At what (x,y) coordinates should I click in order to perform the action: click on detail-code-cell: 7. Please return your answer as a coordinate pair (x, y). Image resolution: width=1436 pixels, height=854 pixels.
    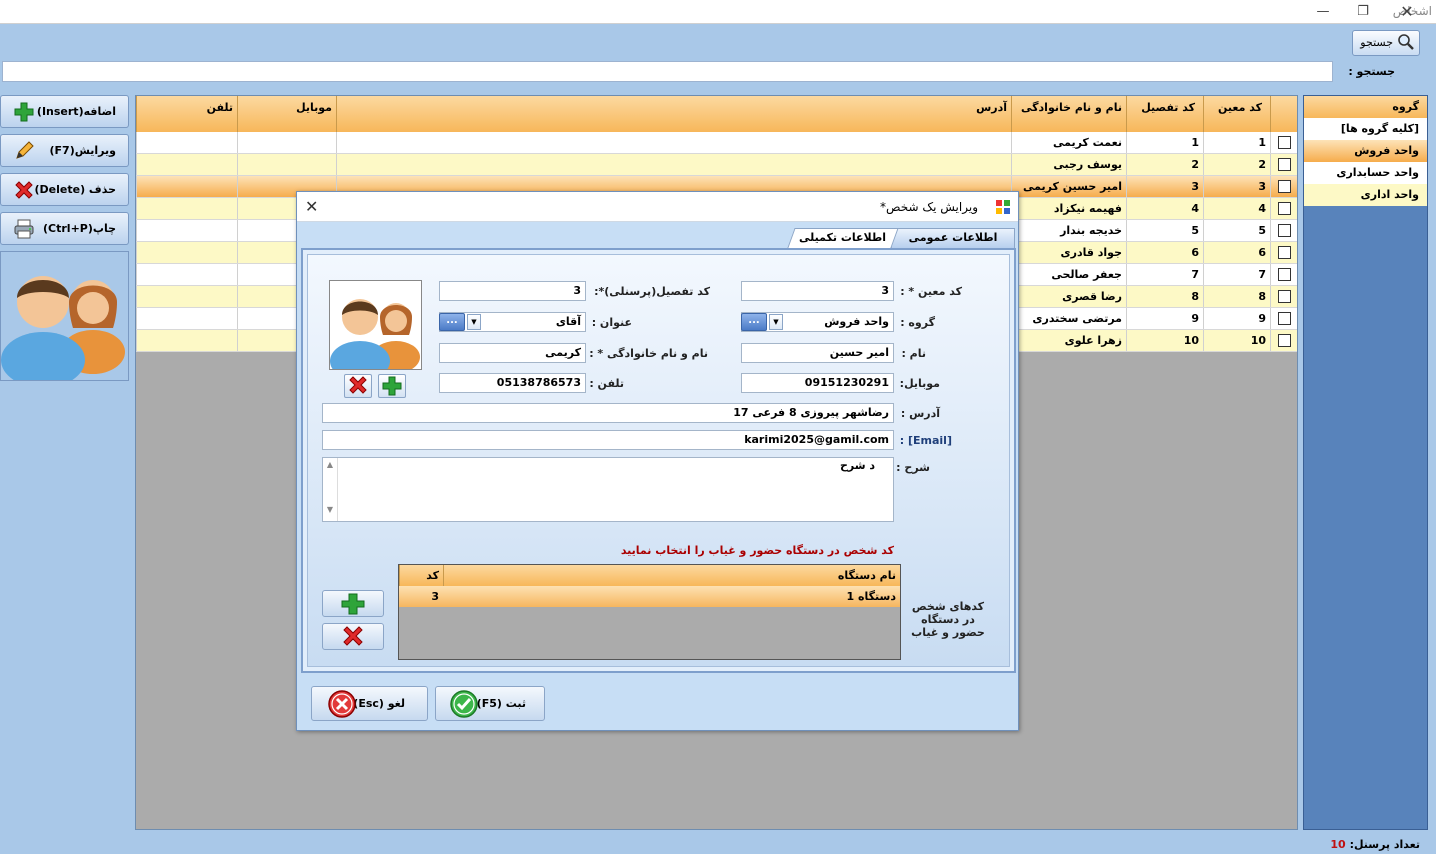
    Looking at the image, I should click on (1164, 274).